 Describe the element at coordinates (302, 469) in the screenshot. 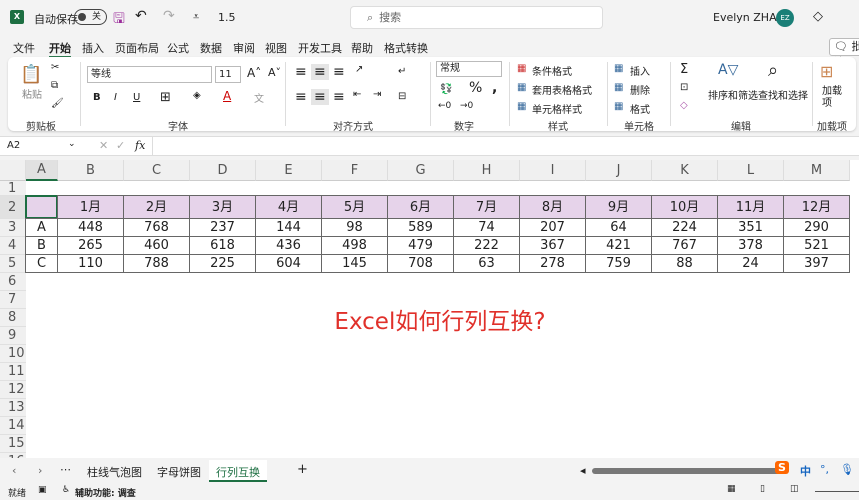

I see `add-sheet-icon: +` at that location.